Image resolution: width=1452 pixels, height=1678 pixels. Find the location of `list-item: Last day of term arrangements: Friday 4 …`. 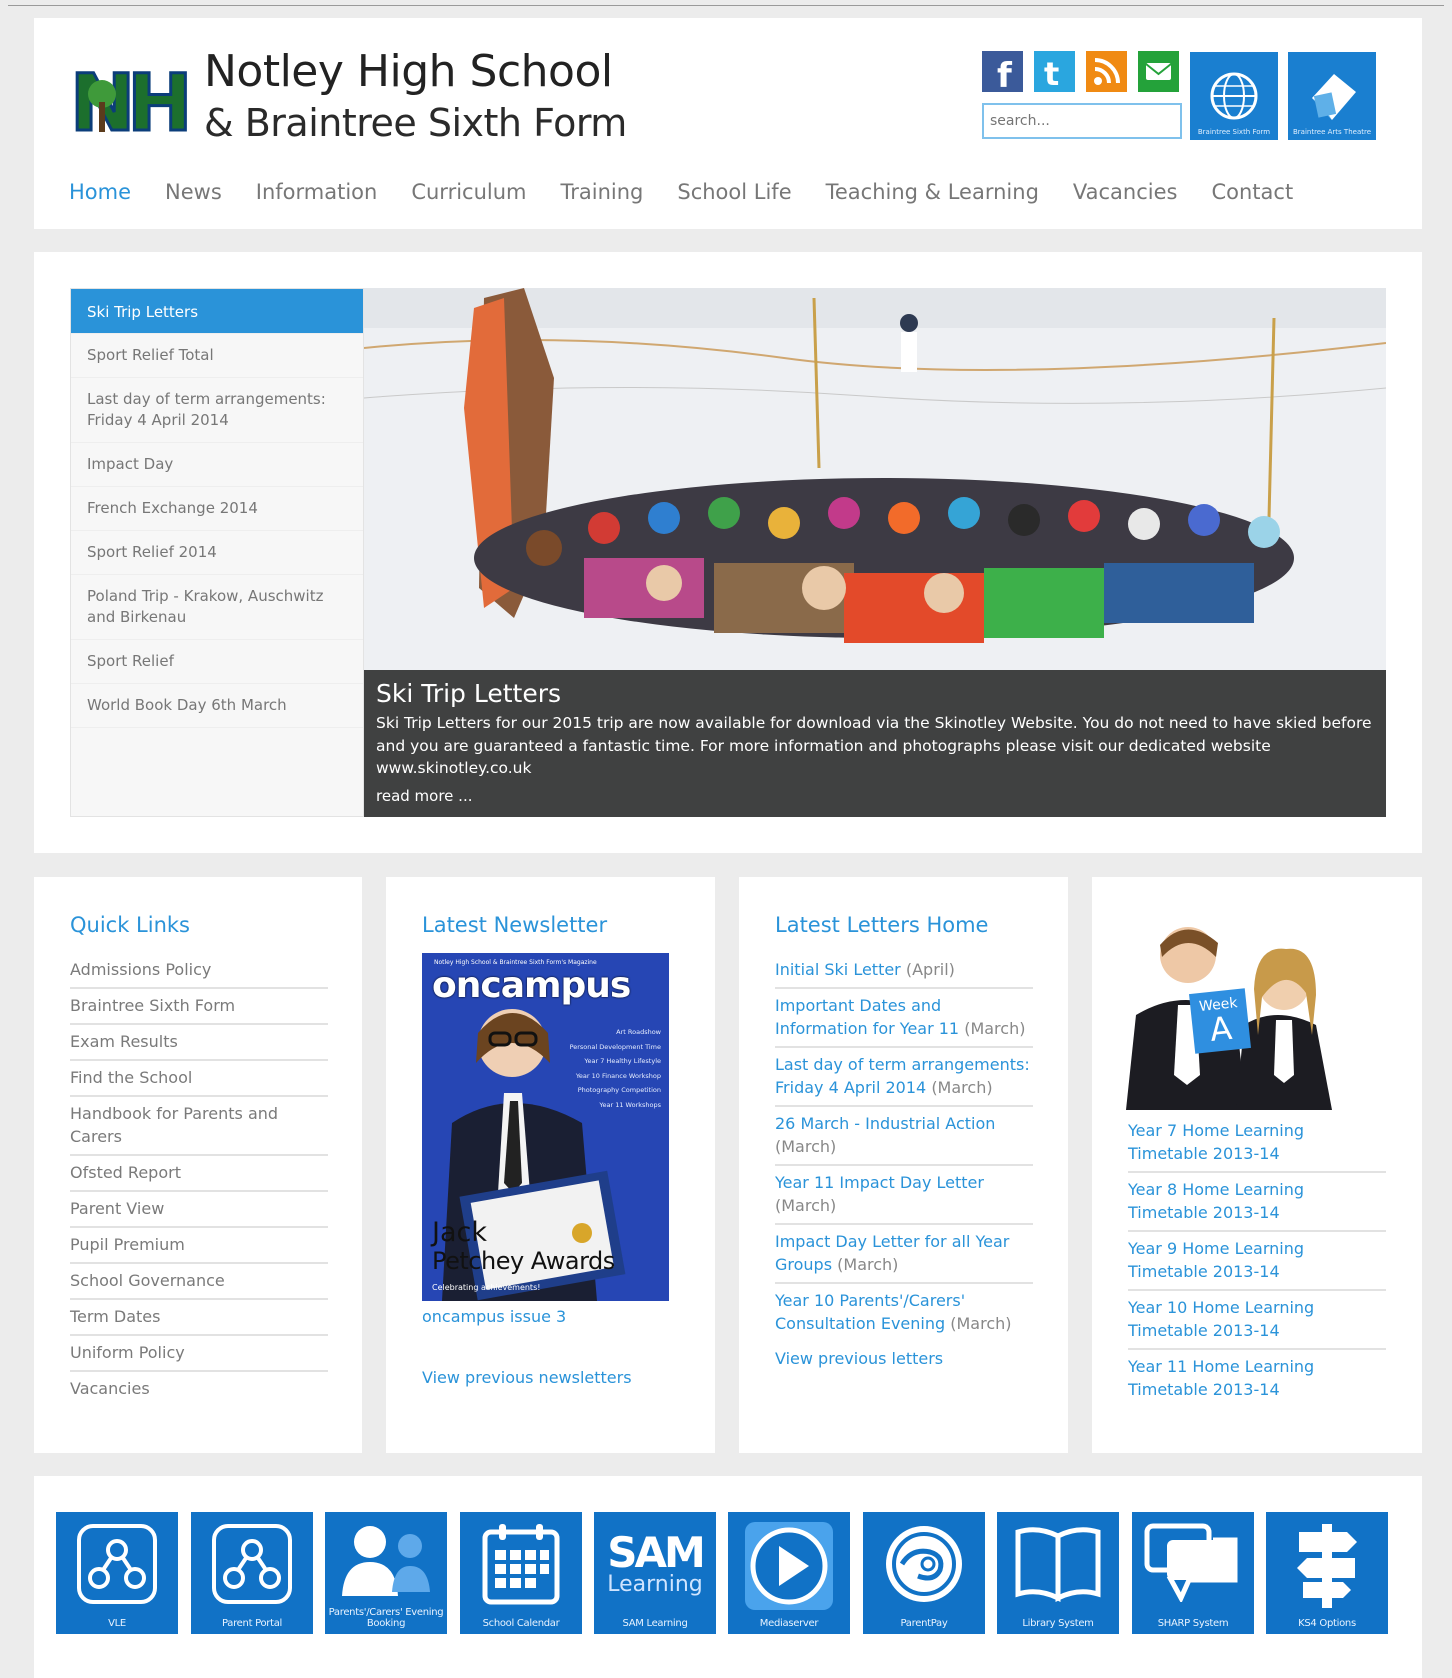

list-item: Last day of term arrangements: Friday 4 … is located at coordinates (904, 1077).